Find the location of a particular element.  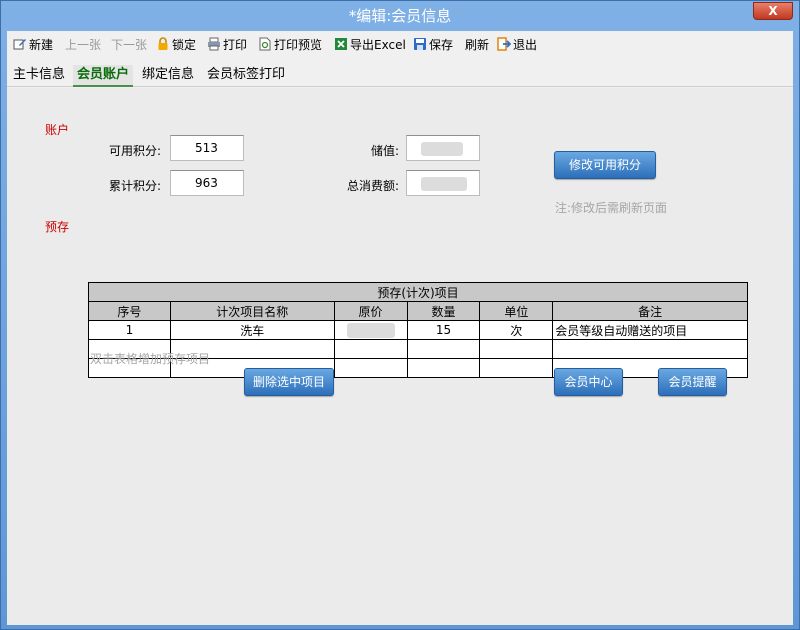

prev-label: 上一张 is located at coordinates (83, 45).